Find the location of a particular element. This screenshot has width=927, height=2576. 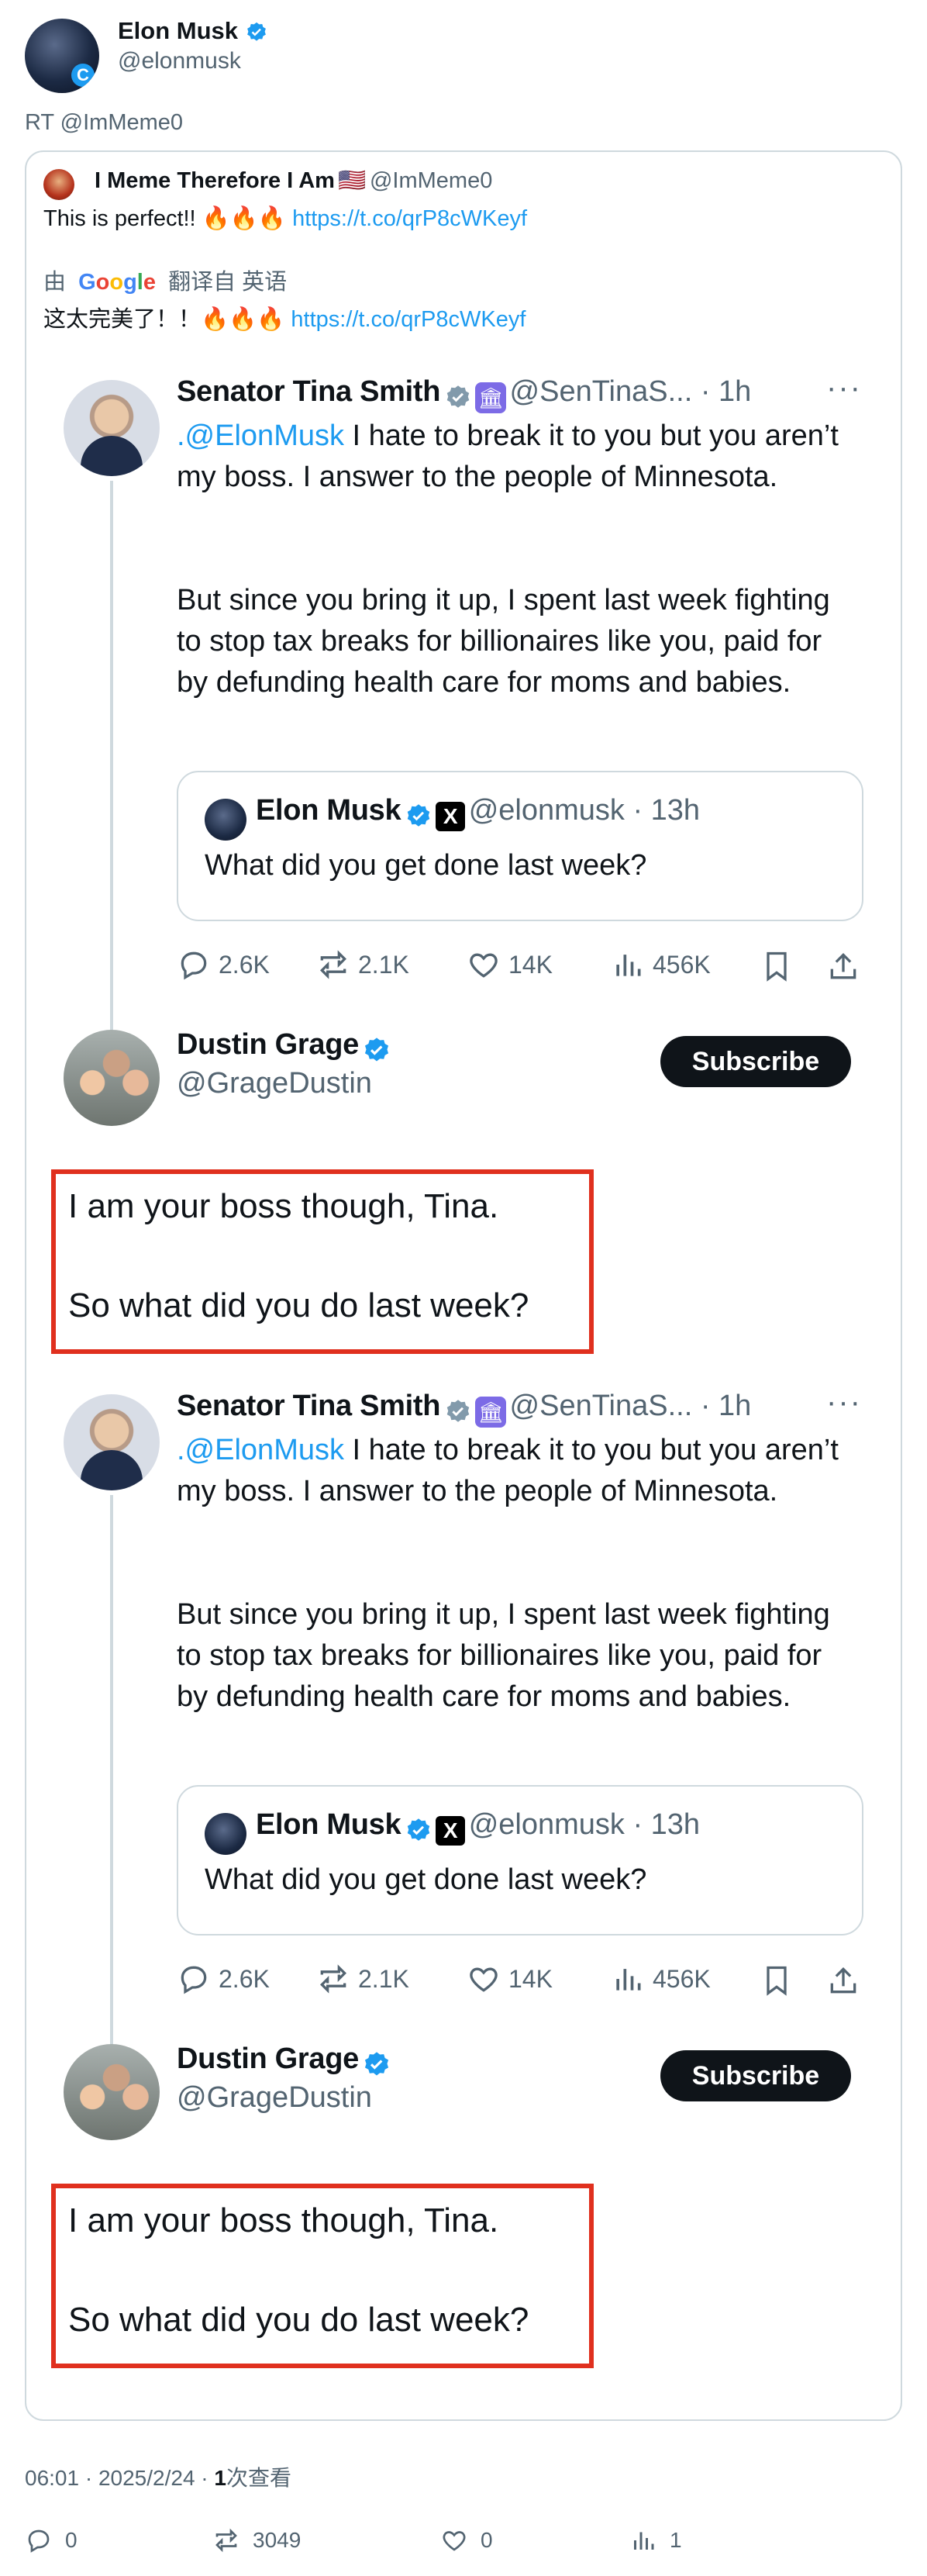

quoted-author-handle: @ImMeme0 is located at coordinates (431, 181).